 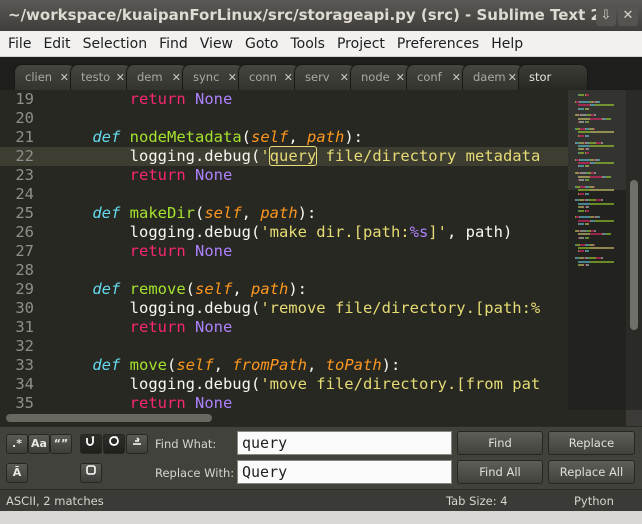 I want to click on code-line: 28, so click(x=285, y=270).